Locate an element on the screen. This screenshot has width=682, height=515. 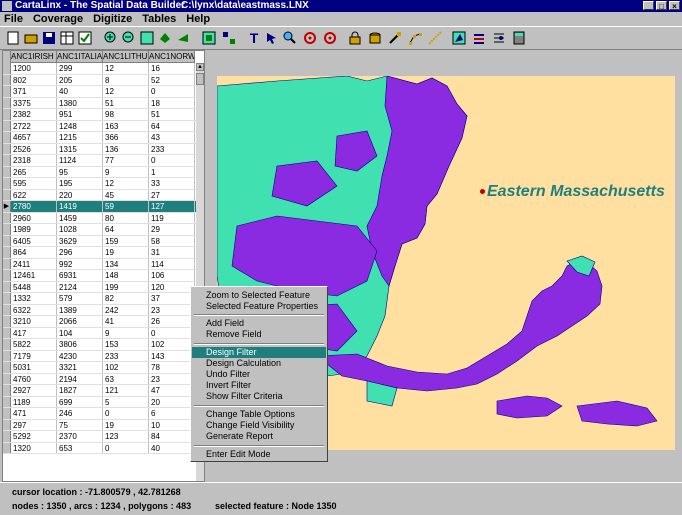
table-row: 1189 699 5 20 is located at coordinates (100, 402).